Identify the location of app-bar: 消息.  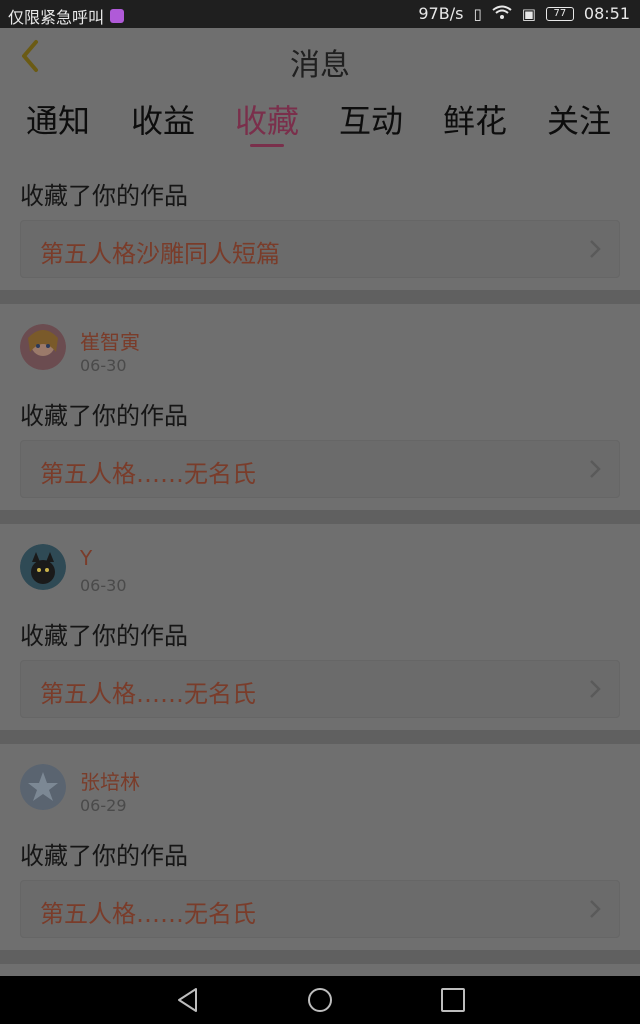
(320, 56).